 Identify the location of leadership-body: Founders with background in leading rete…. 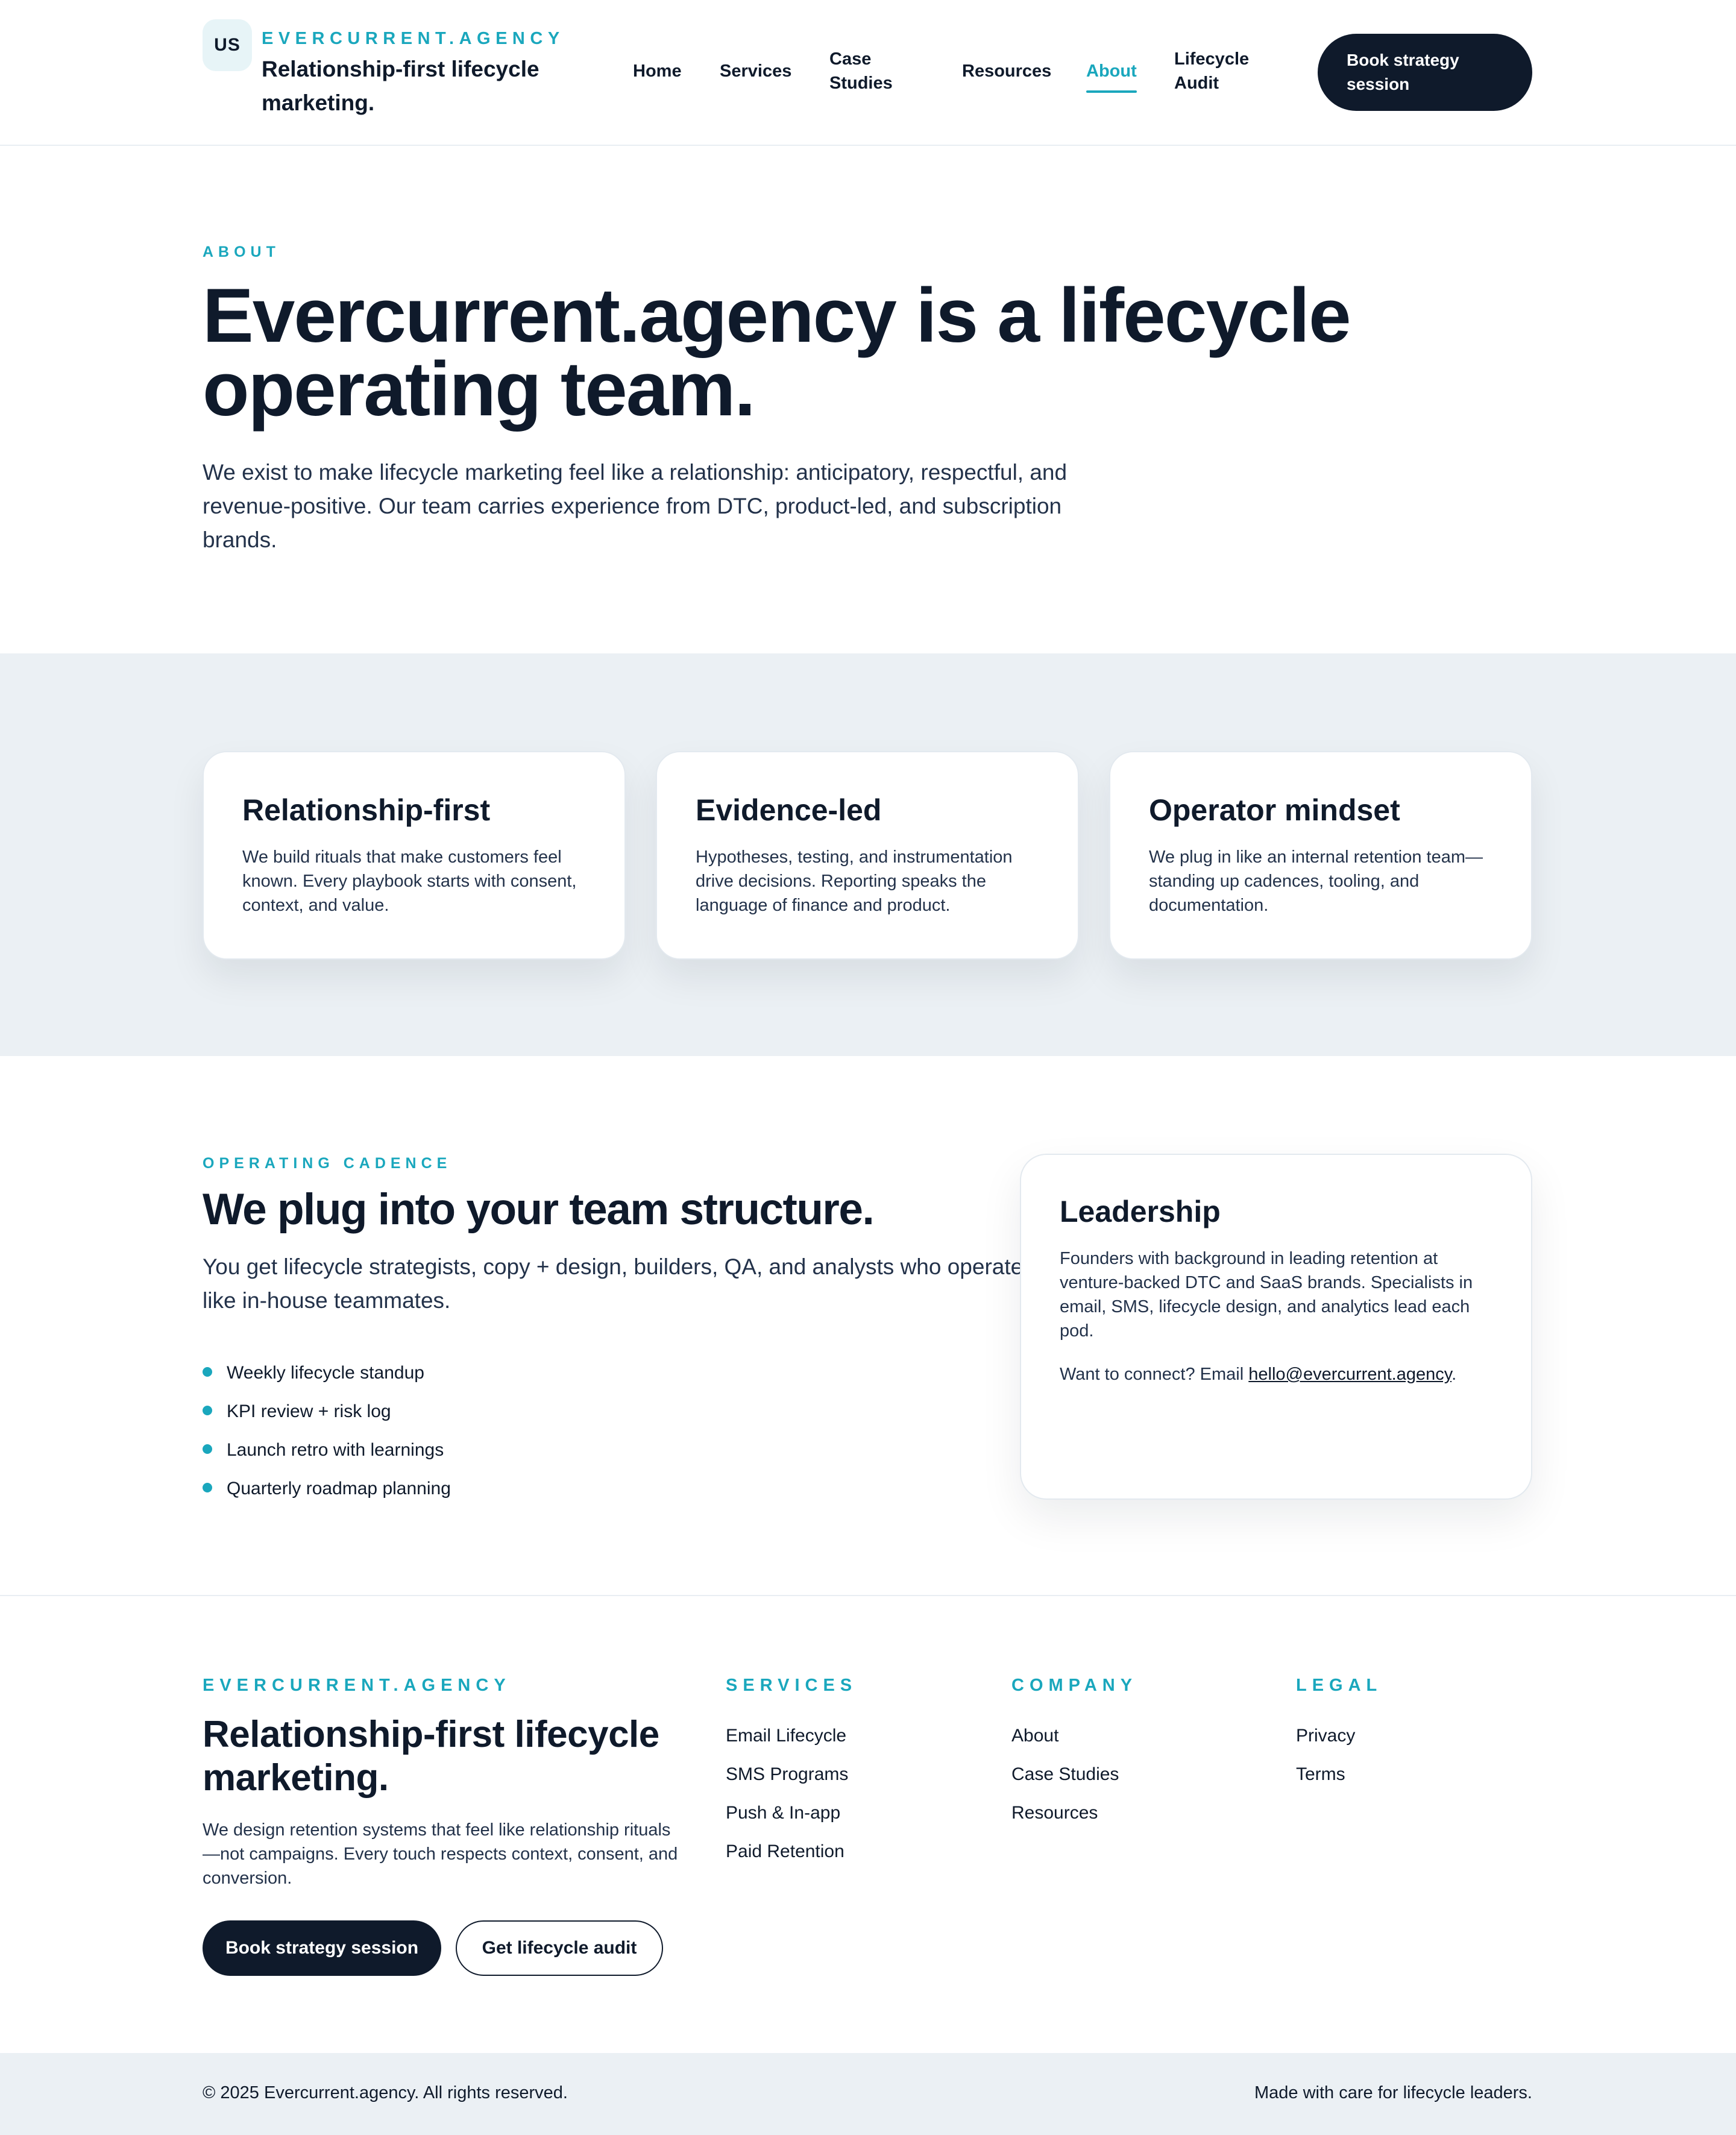
(1266, 1295).